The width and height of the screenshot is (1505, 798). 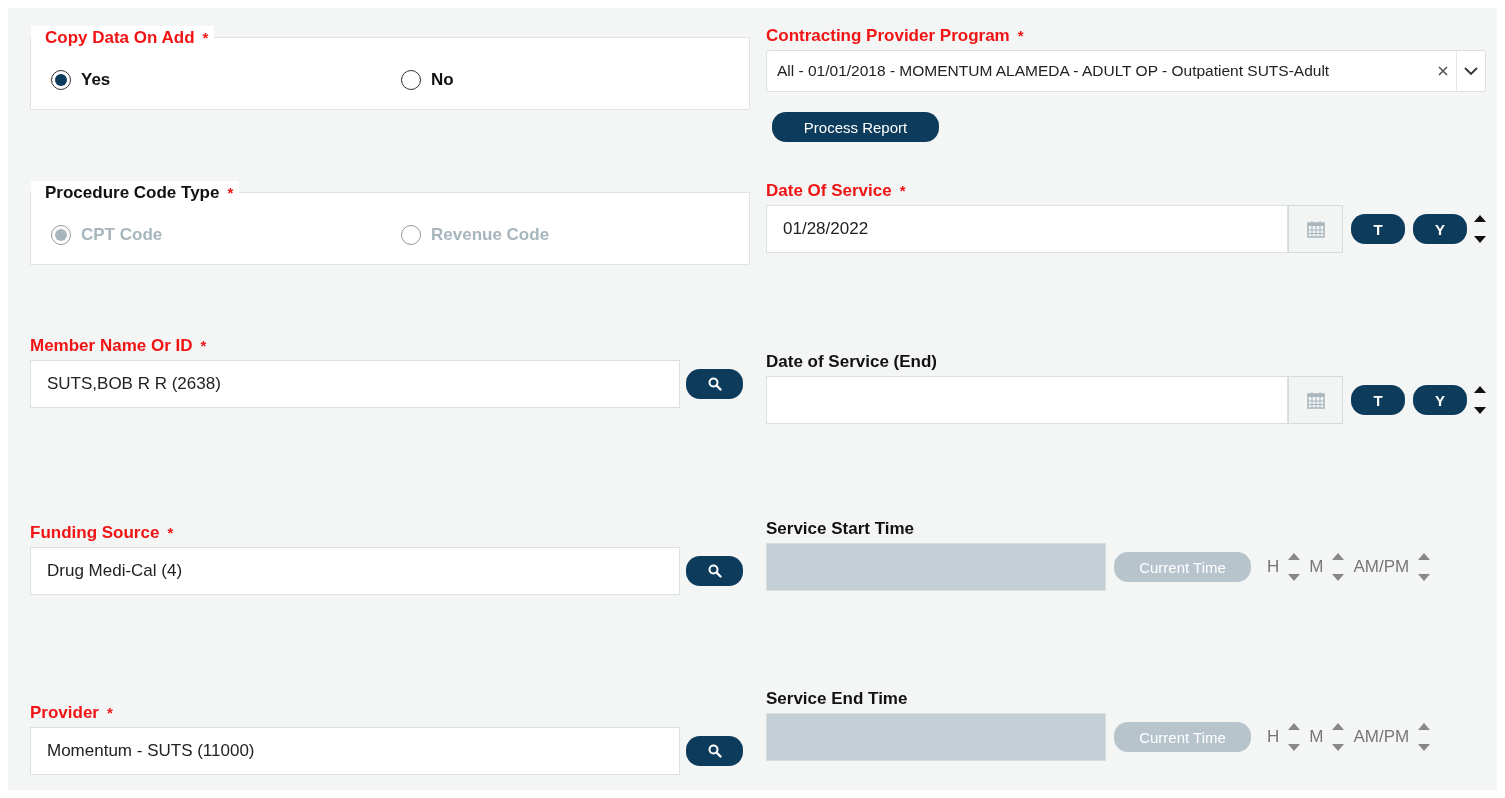 I want to click on date-field, so click(x=1027, y=400).